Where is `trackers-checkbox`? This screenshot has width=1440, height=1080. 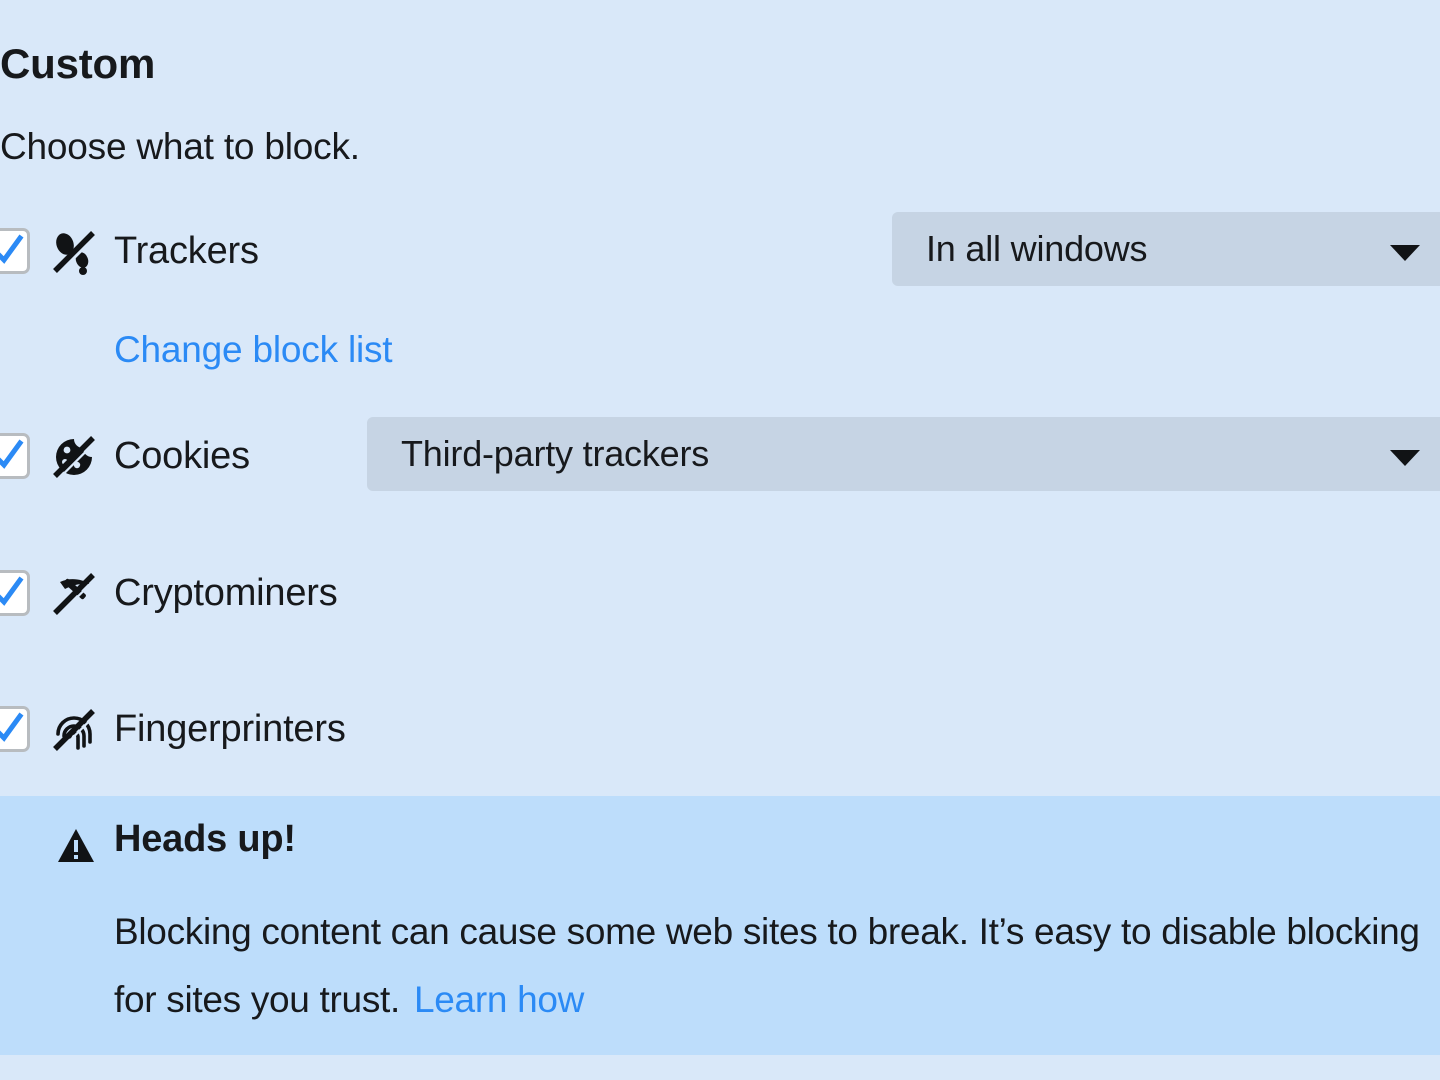 trackers-checkbox is located at coordinates (15, 251).